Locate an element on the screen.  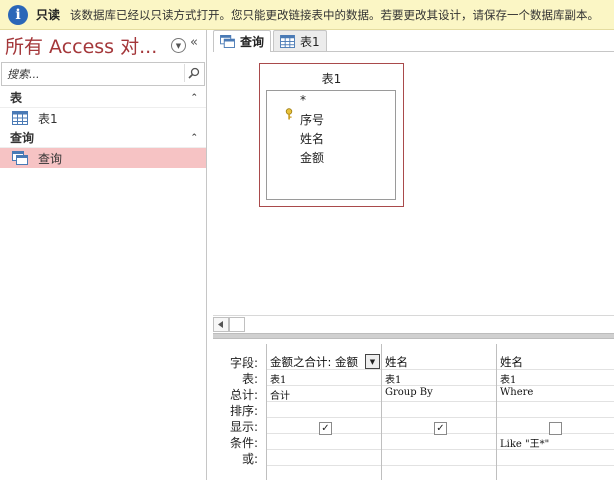
shutter-bar-collapse-icon: « is located at coordinates (194, 42).